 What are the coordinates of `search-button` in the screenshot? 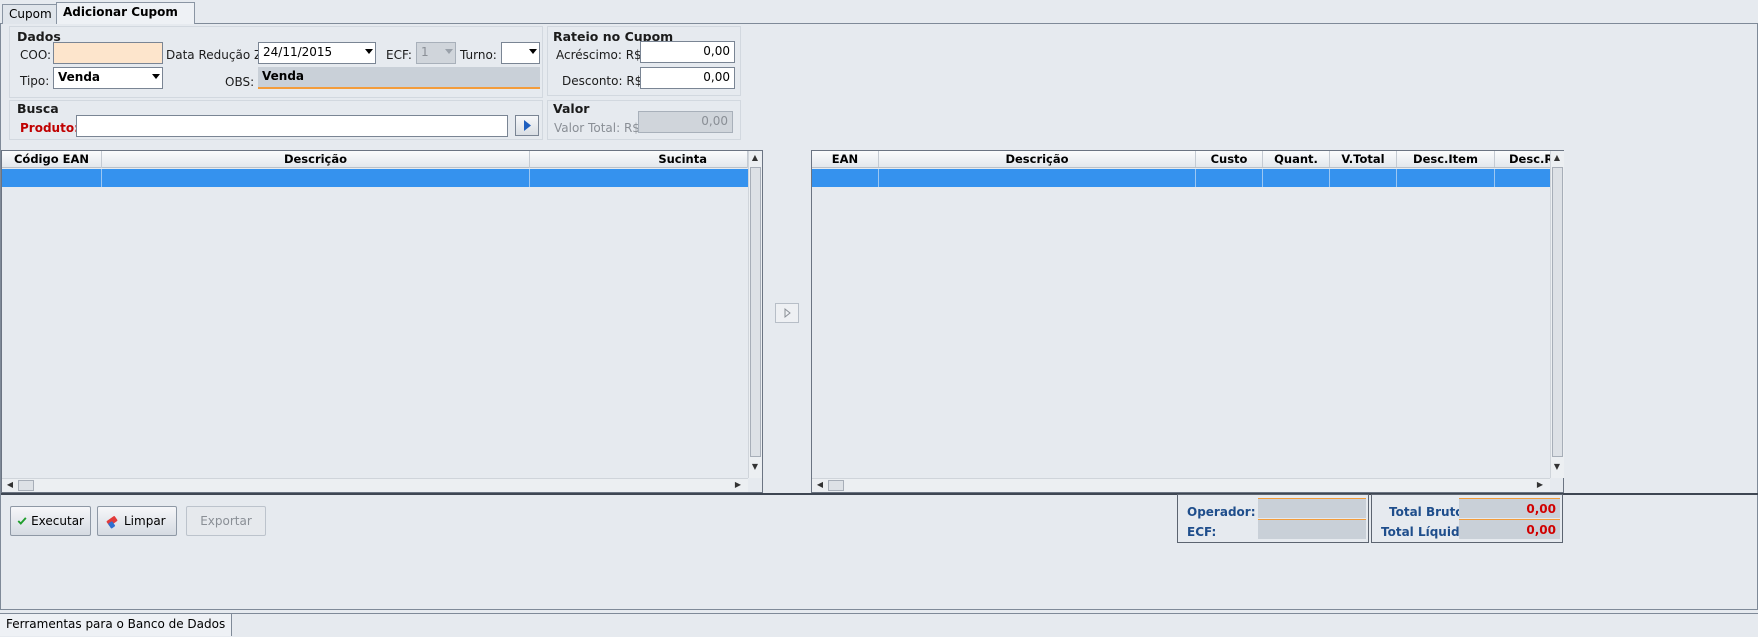 It's located at (527, 125).